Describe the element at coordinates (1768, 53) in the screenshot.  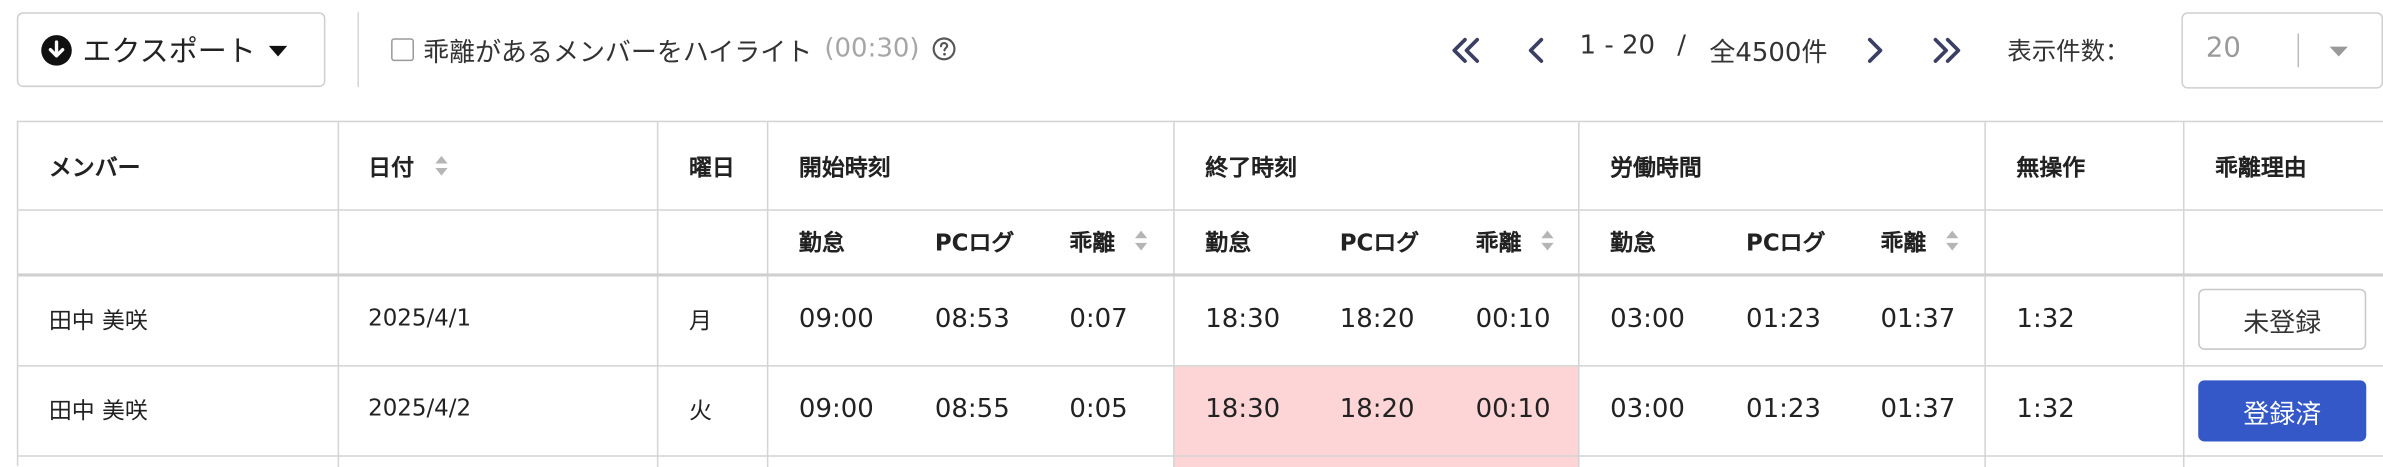
I see `total-count: 全4500件` at that location.